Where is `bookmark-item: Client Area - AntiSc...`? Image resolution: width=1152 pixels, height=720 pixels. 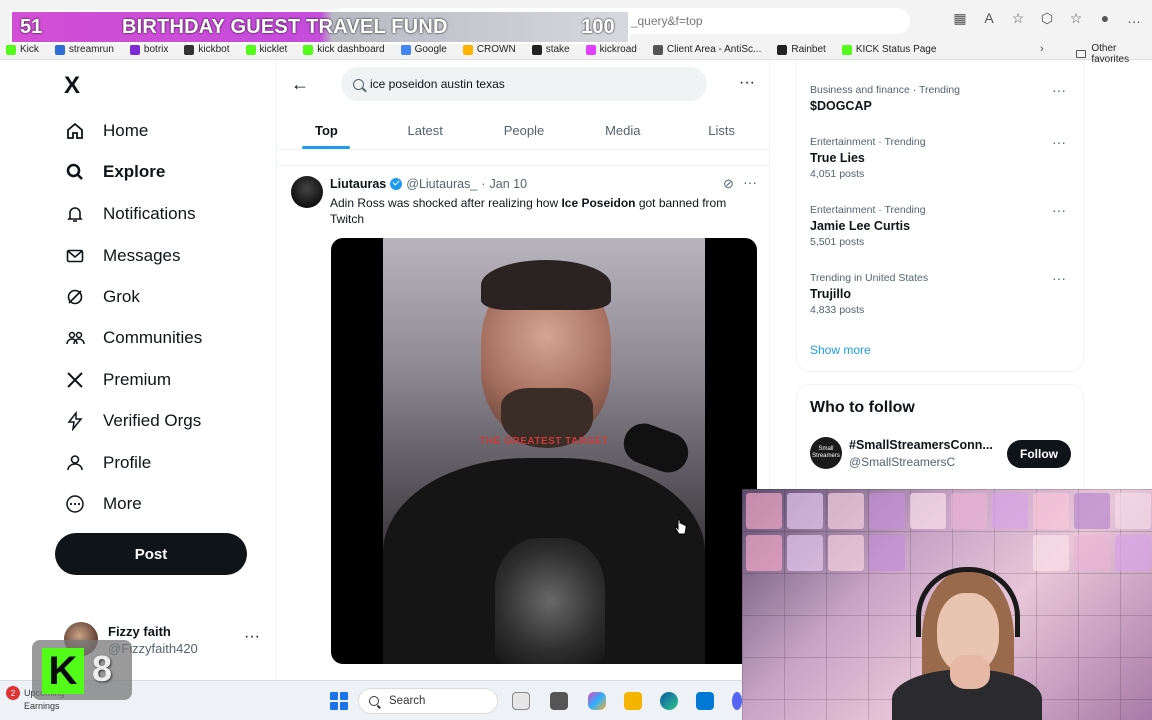
bookmark-item: Client Area - AntiSc... is located at coordinates (706, 49).